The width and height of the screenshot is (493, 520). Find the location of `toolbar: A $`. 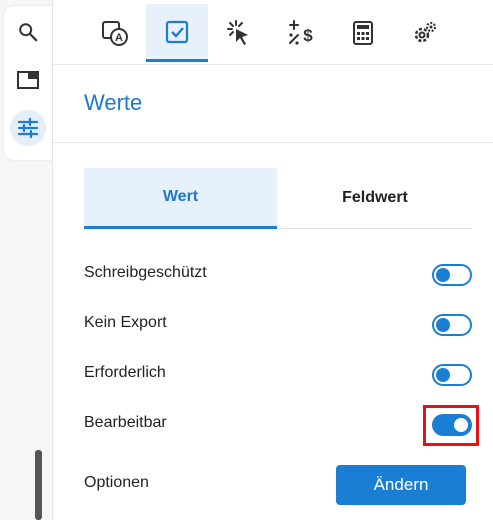

toolbar: A $ is located at coordinates (273, 32).